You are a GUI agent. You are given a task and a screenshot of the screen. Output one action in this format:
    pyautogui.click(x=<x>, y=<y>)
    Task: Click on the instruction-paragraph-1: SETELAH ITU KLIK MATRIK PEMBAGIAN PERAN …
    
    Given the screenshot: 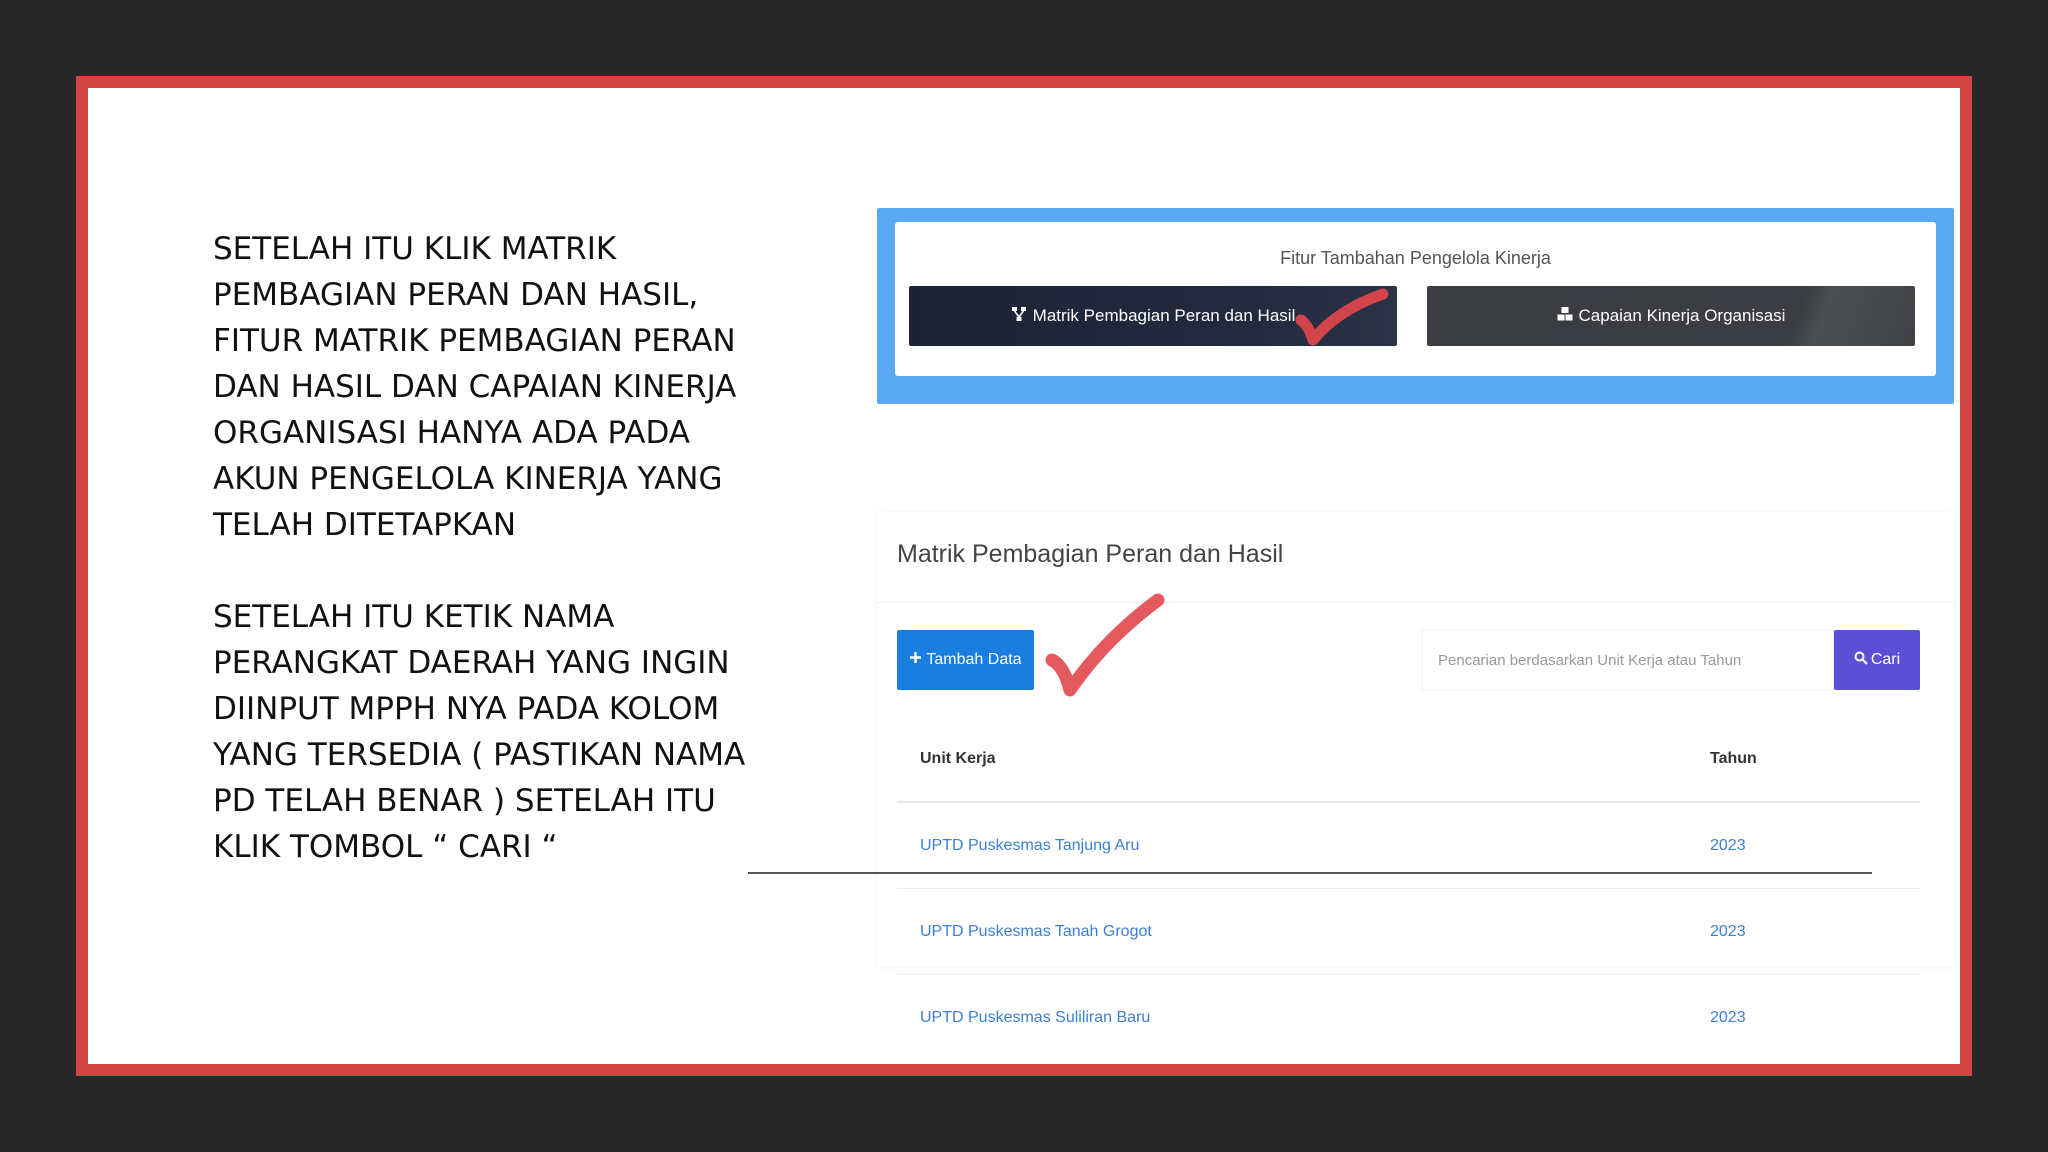 What is the action you would take?
    pyautogui.click(x=475, y=387)
    